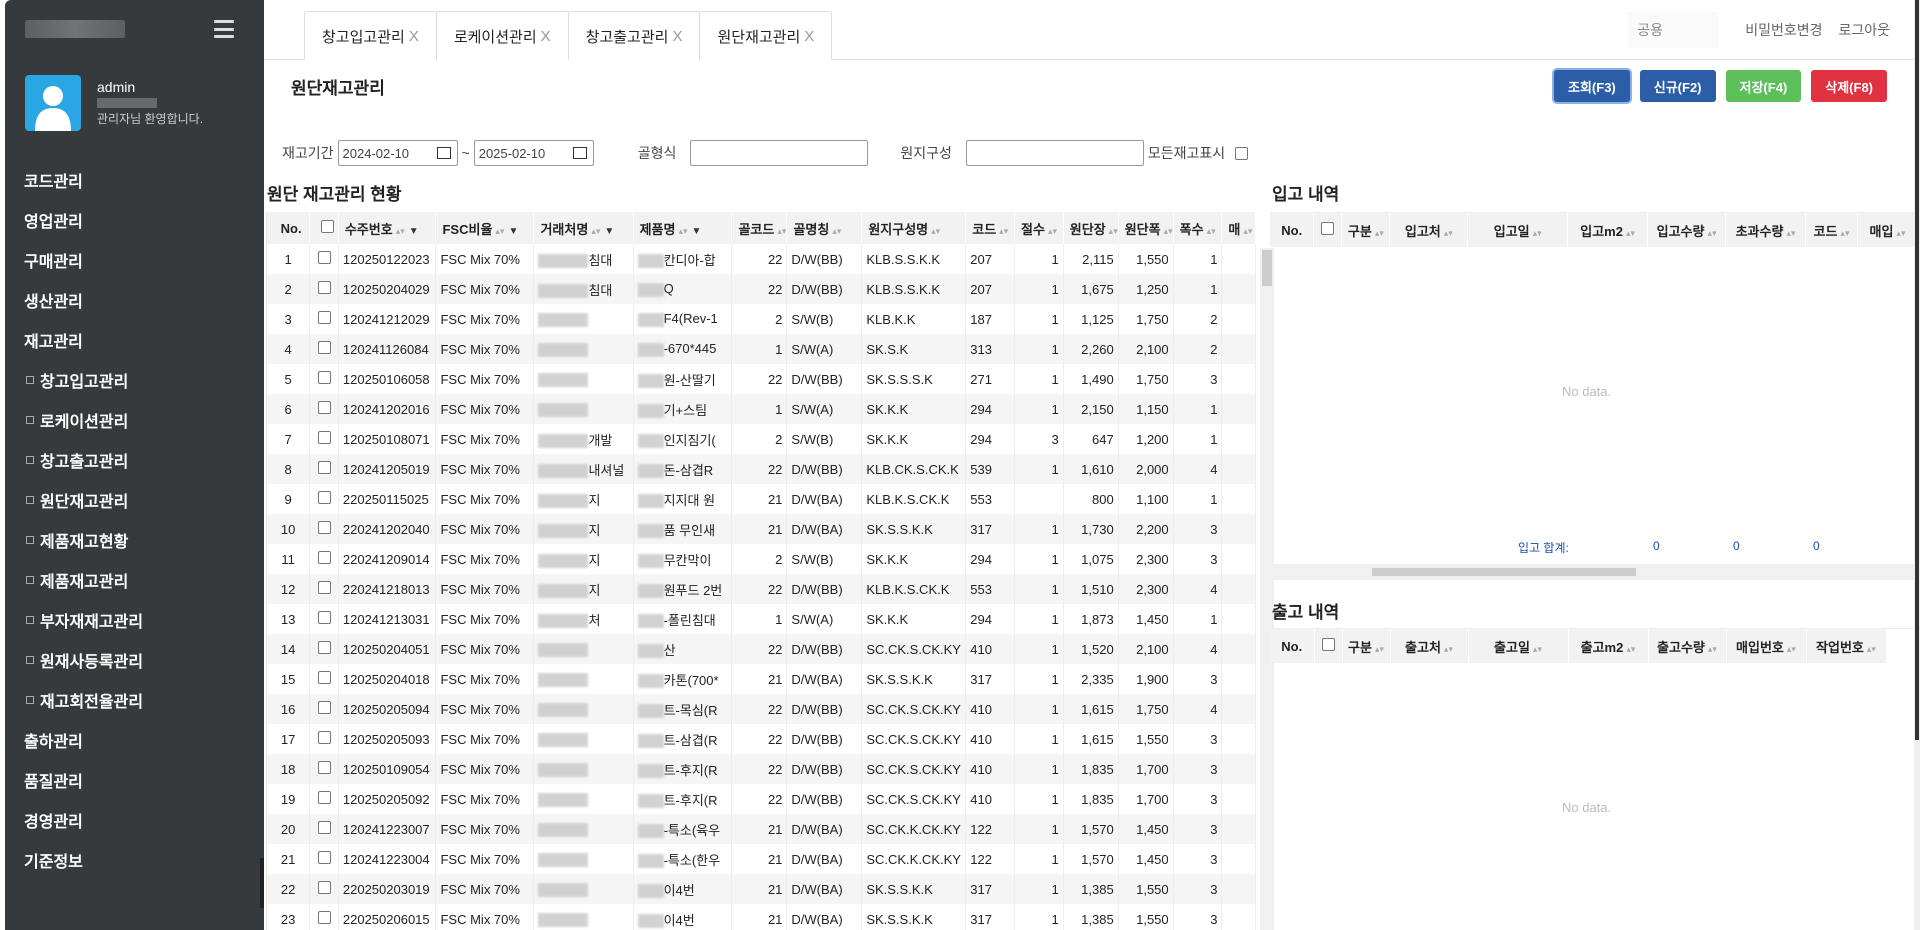 Image resolution: width=1920 pixels, height=930 pixels. What do you see at coordinates (1783, 30) in the screenshot?
I see `change-password-link: 비밀번호변경` at bounding box center [1783, 30].